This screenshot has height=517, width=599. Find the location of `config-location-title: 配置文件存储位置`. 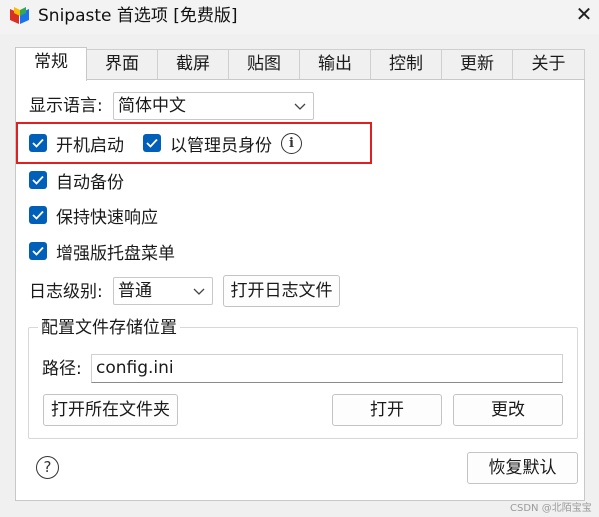

config-location-title: 配置文件存储位置 is located at coordinates (109, 328).